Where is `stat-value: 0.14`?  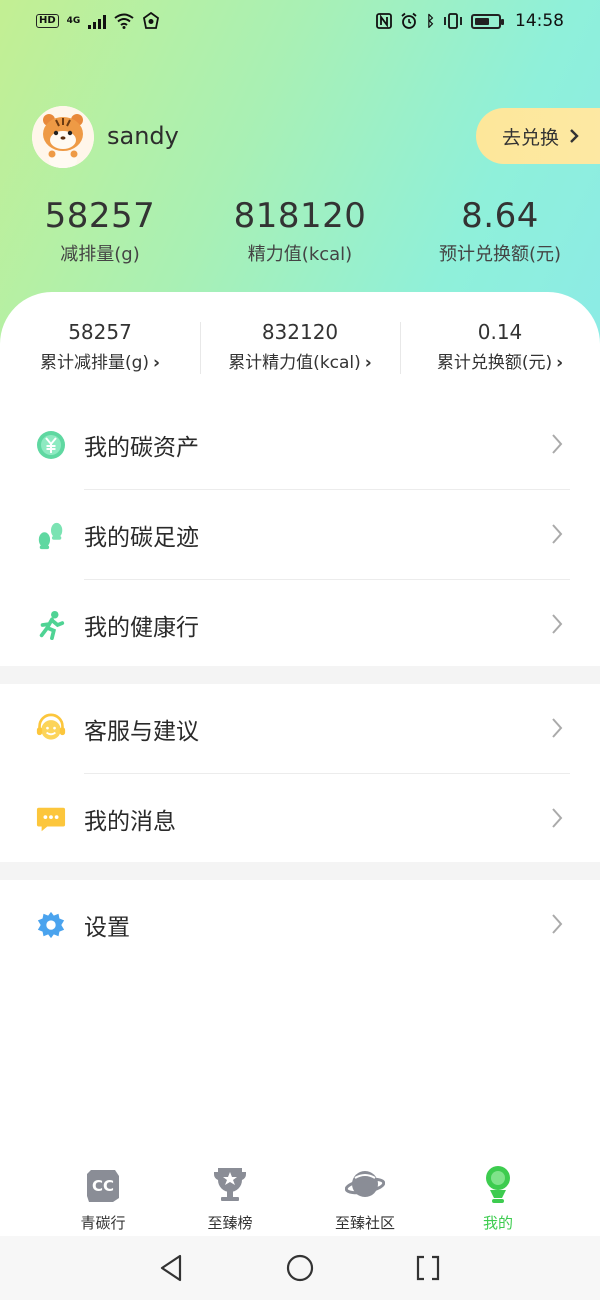 stat-value: 0.14 is located at coordinates (500, 332).